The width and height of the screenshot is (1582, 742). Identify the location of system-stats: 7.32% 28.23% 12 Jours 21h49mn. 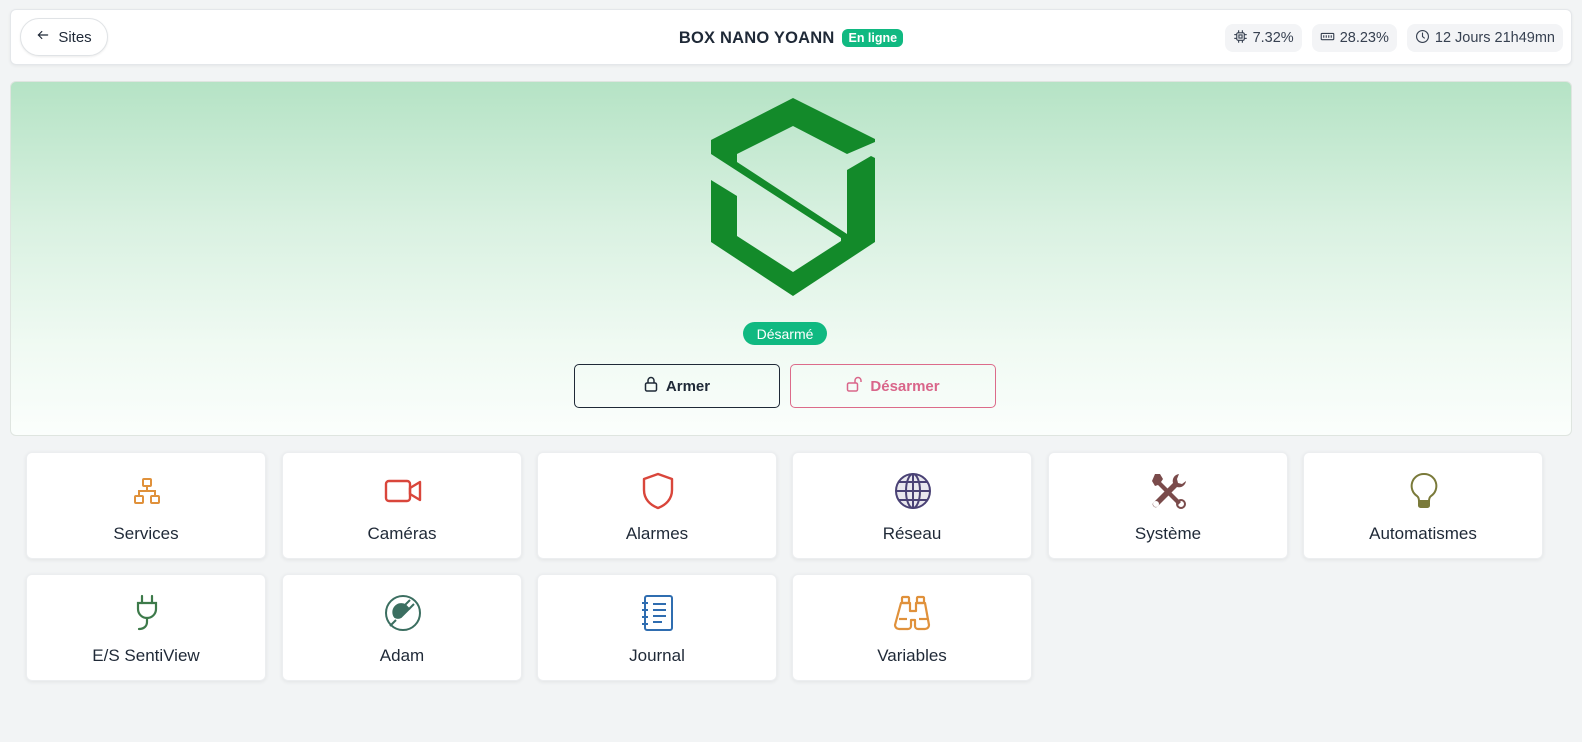
(1393, 38).